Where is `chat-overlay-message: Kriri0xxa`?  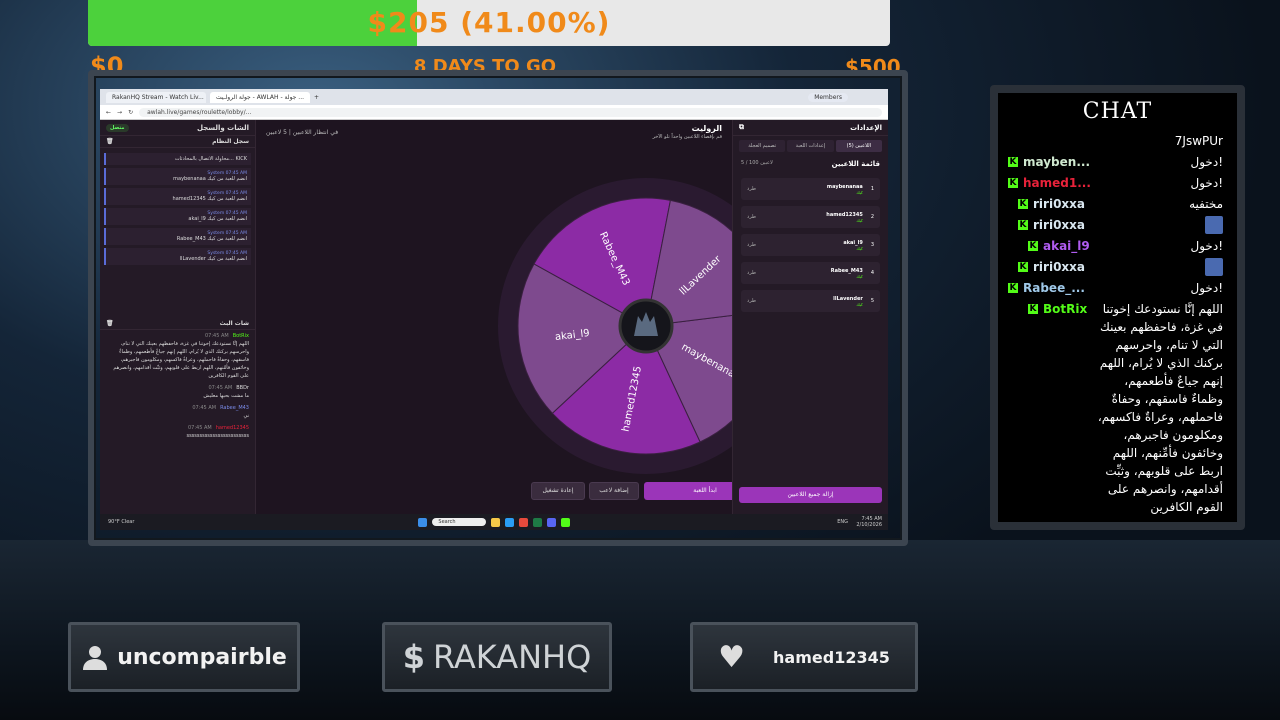 chat-overlay-message: Kriri0xxa is located at coordinates (1120, 225).